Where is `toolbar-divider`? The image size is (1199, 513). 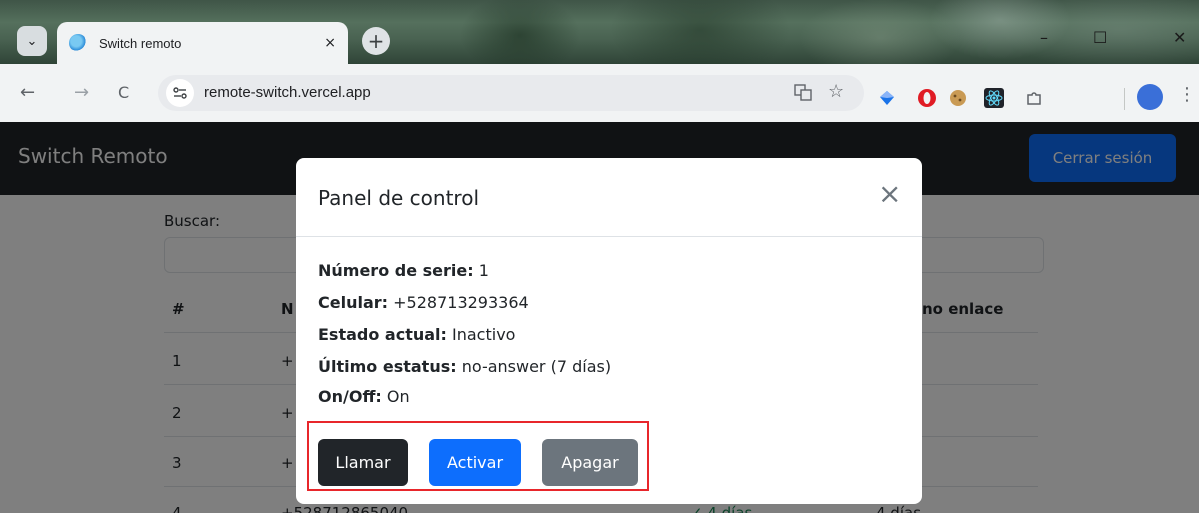
toolbar-divider is located at coordinates (1124, 99).